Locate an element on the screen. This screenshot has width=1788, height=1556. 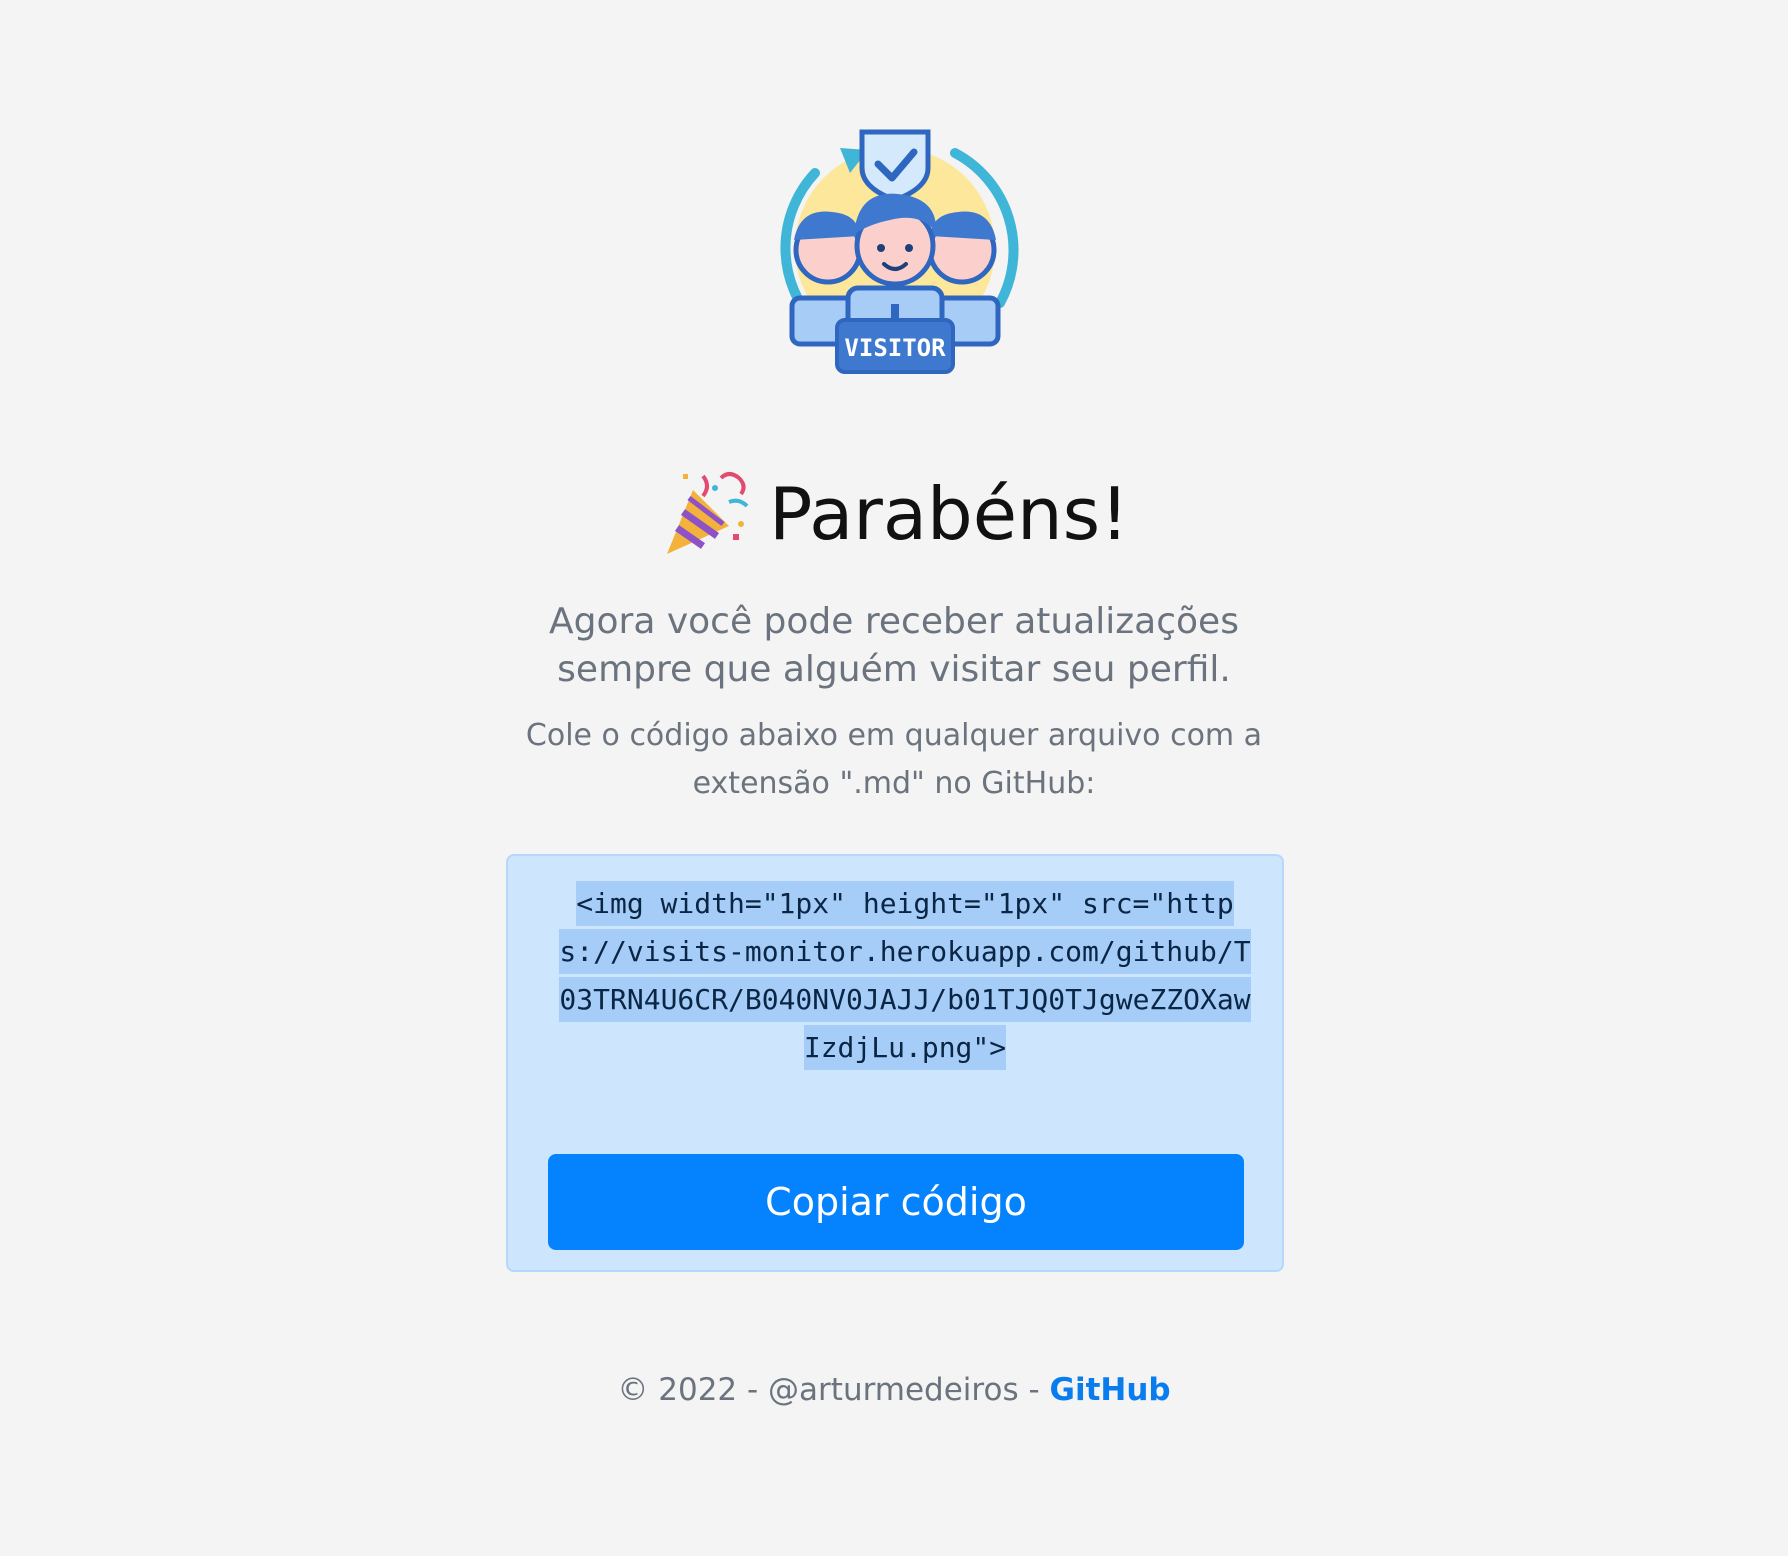
copy-code-button: Copiar código is located at coordinates (896, 1202).